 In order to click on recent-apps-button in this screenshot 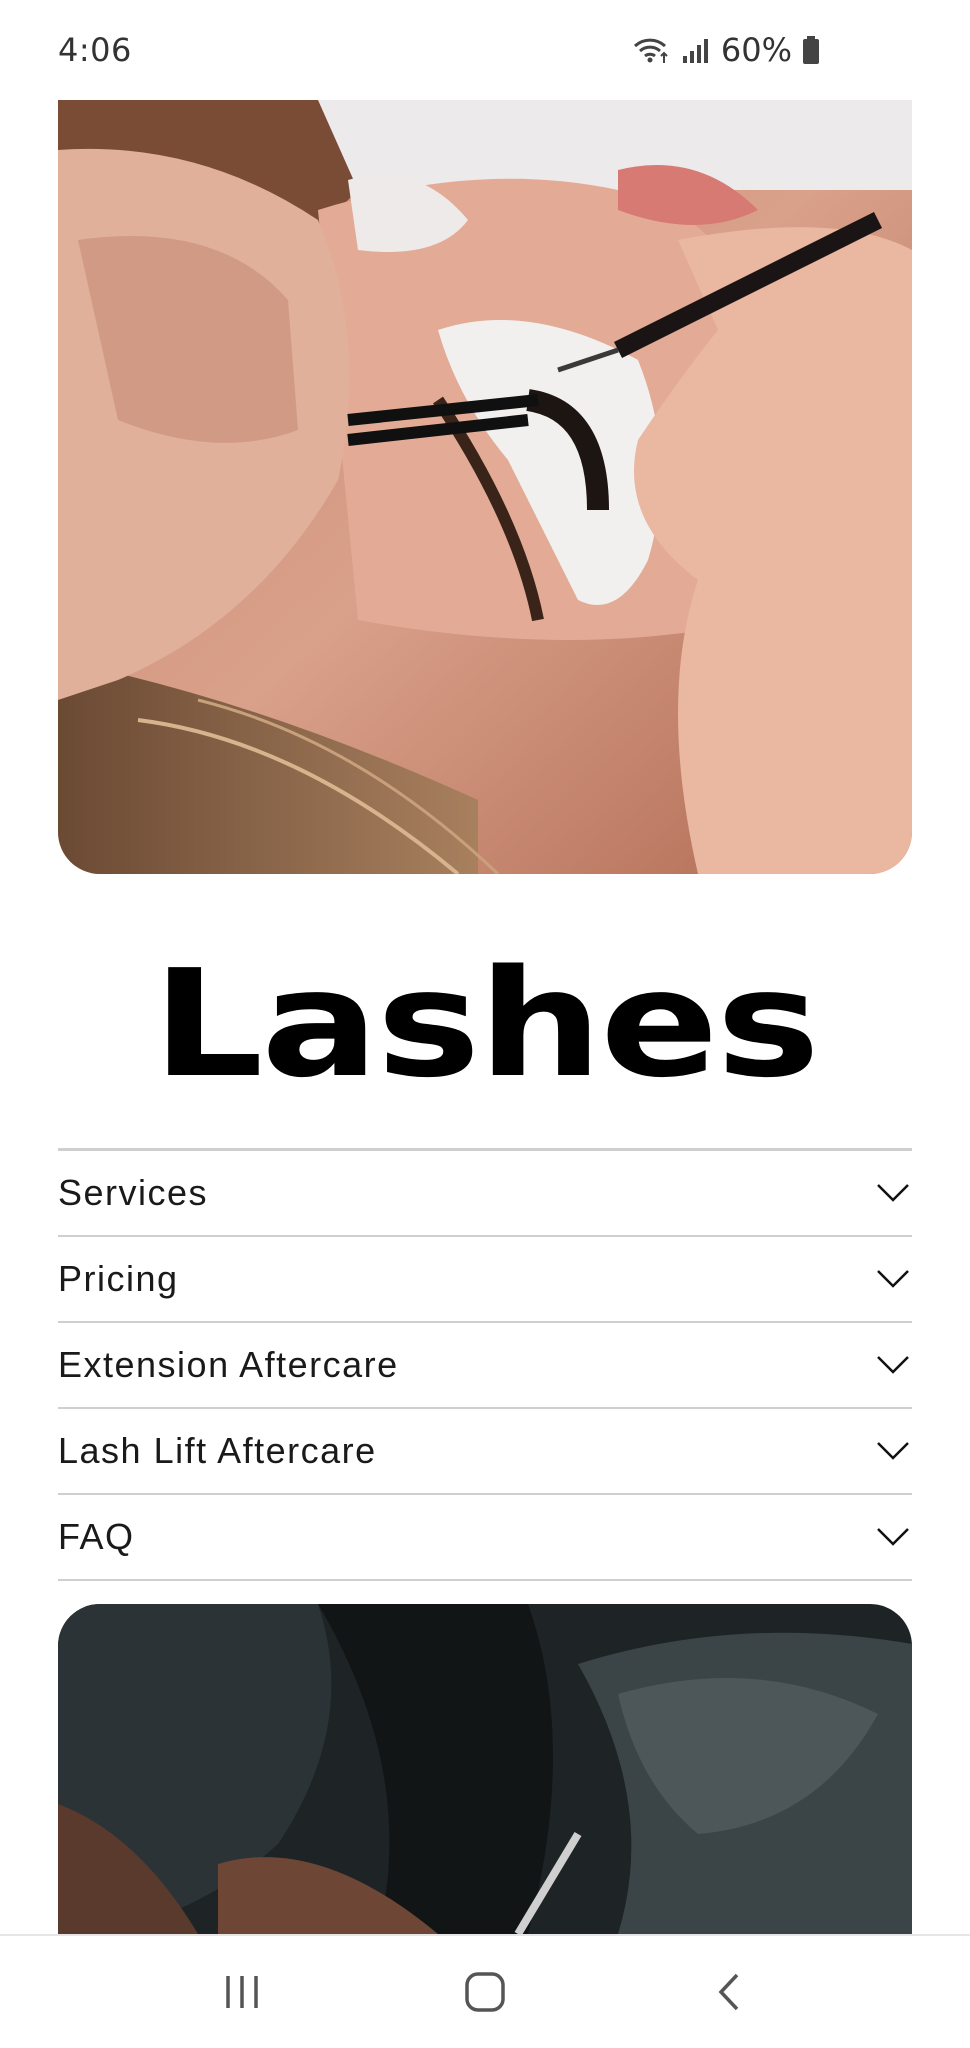, I will do `click(242, 1992)`.